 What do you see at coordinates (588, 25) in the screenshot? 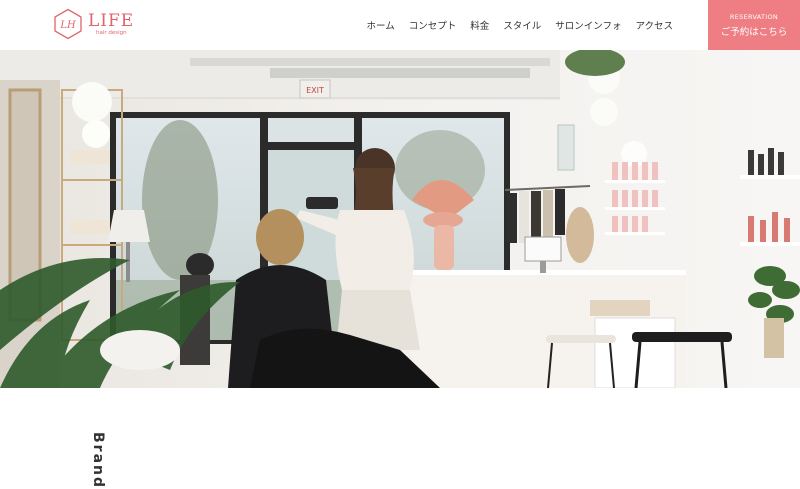
I see `nav-salon-info: サロンインフォ` at bounding box center [588, 25].